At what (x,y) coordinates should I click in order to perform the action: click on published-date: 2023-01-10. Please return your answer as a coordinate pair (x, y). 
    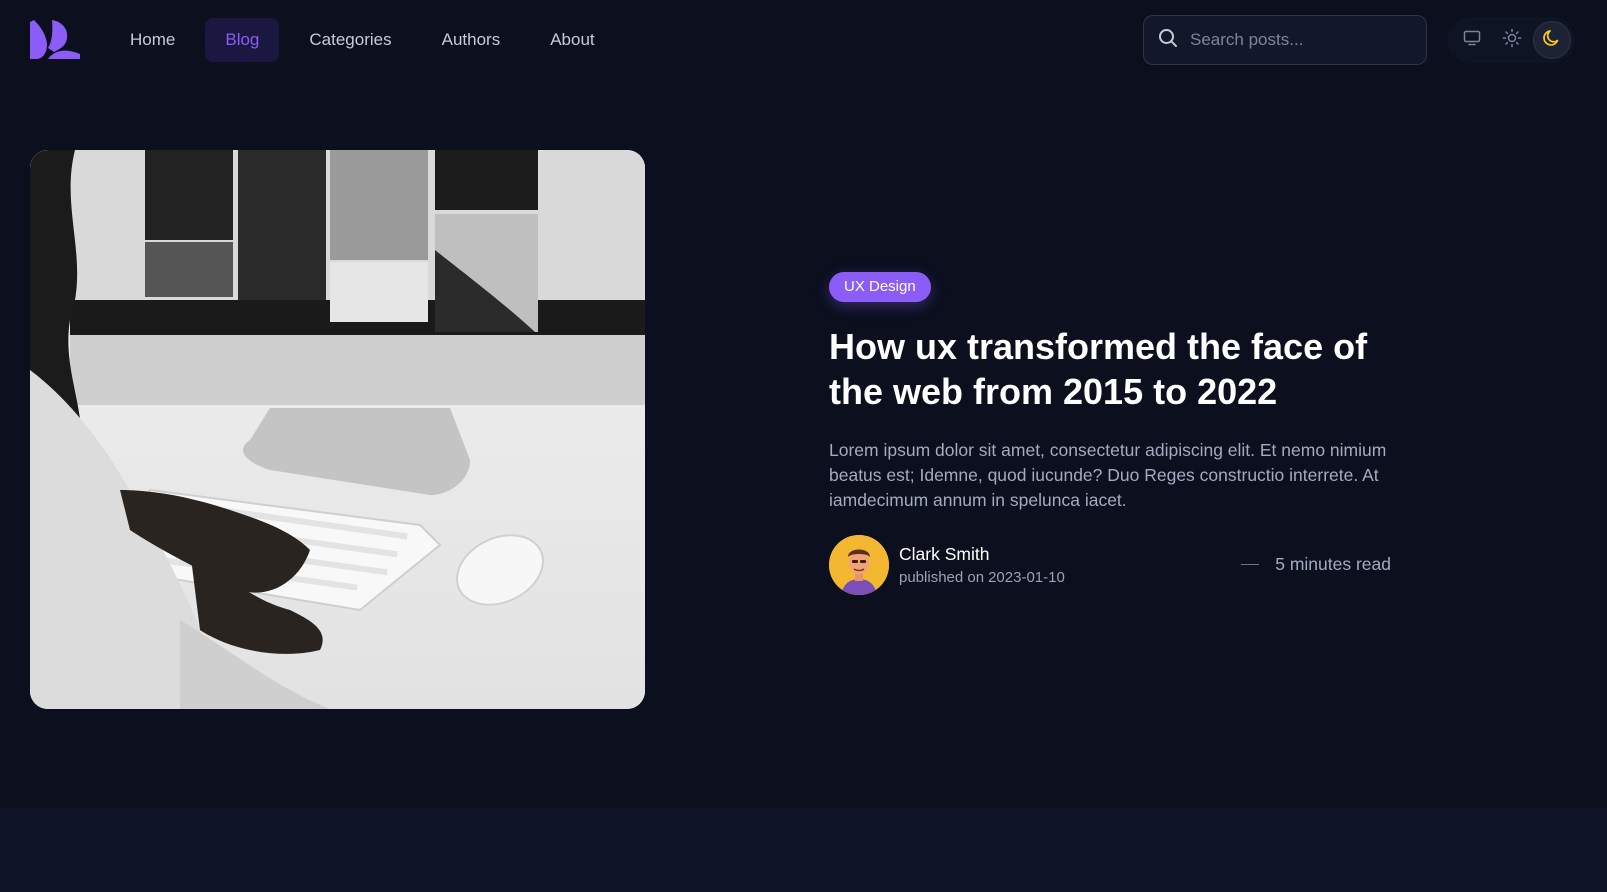
    Looking at the image, I should click on (1026, 577).